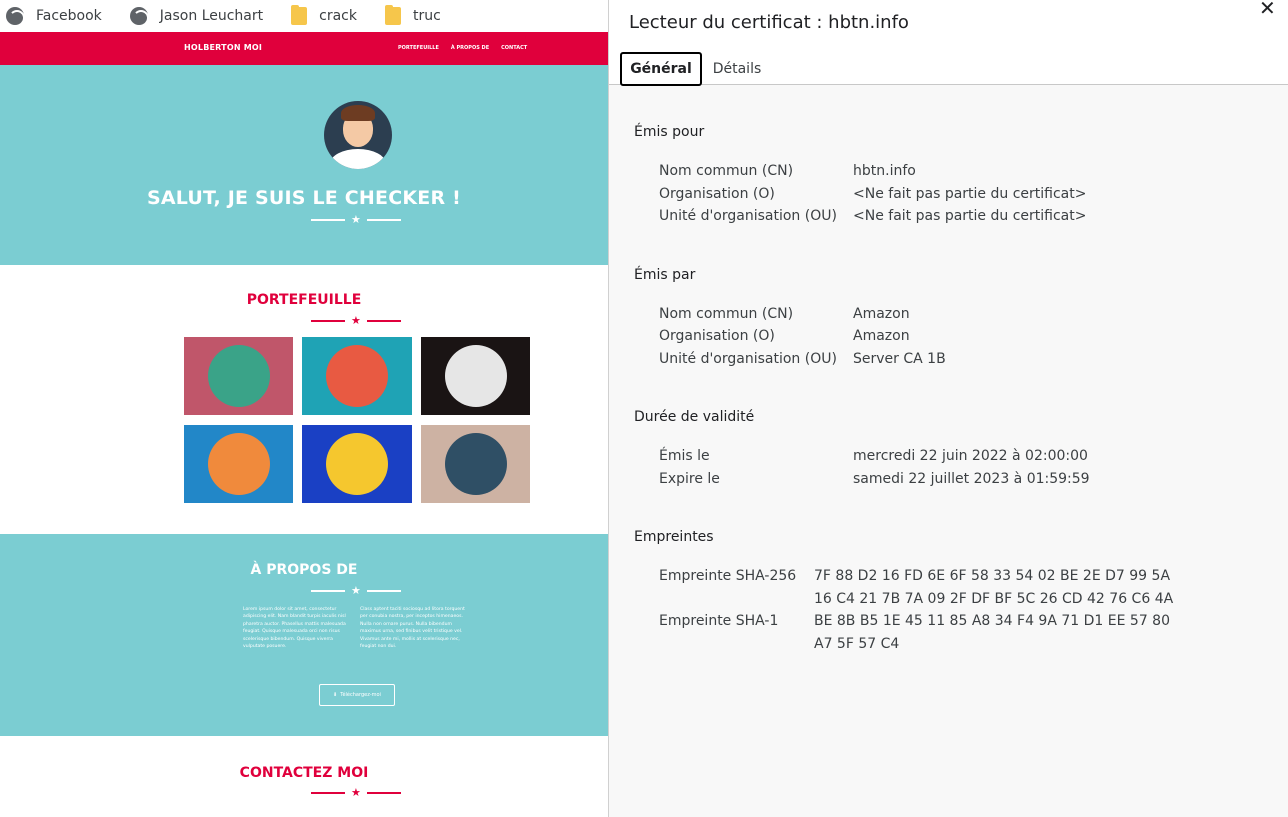 This screenshot has height=817, width=1288. What do you see at coordinates (689, 479) in the screenshot?
I see `expires-label: Expire le` at bounding box center [689, 479].